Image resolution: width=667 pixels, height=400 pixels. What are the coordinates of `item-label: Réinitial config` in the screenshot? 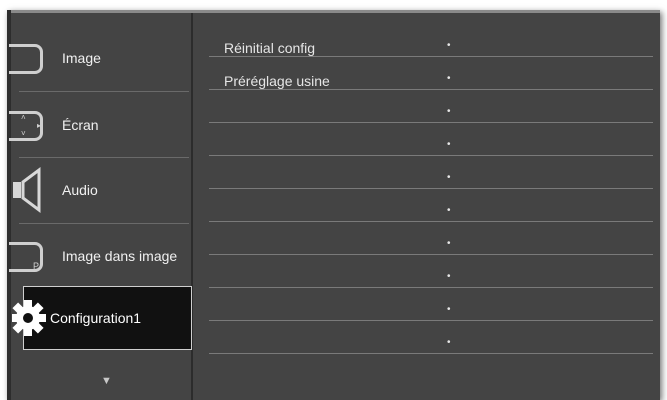 It's located at (270, 48).